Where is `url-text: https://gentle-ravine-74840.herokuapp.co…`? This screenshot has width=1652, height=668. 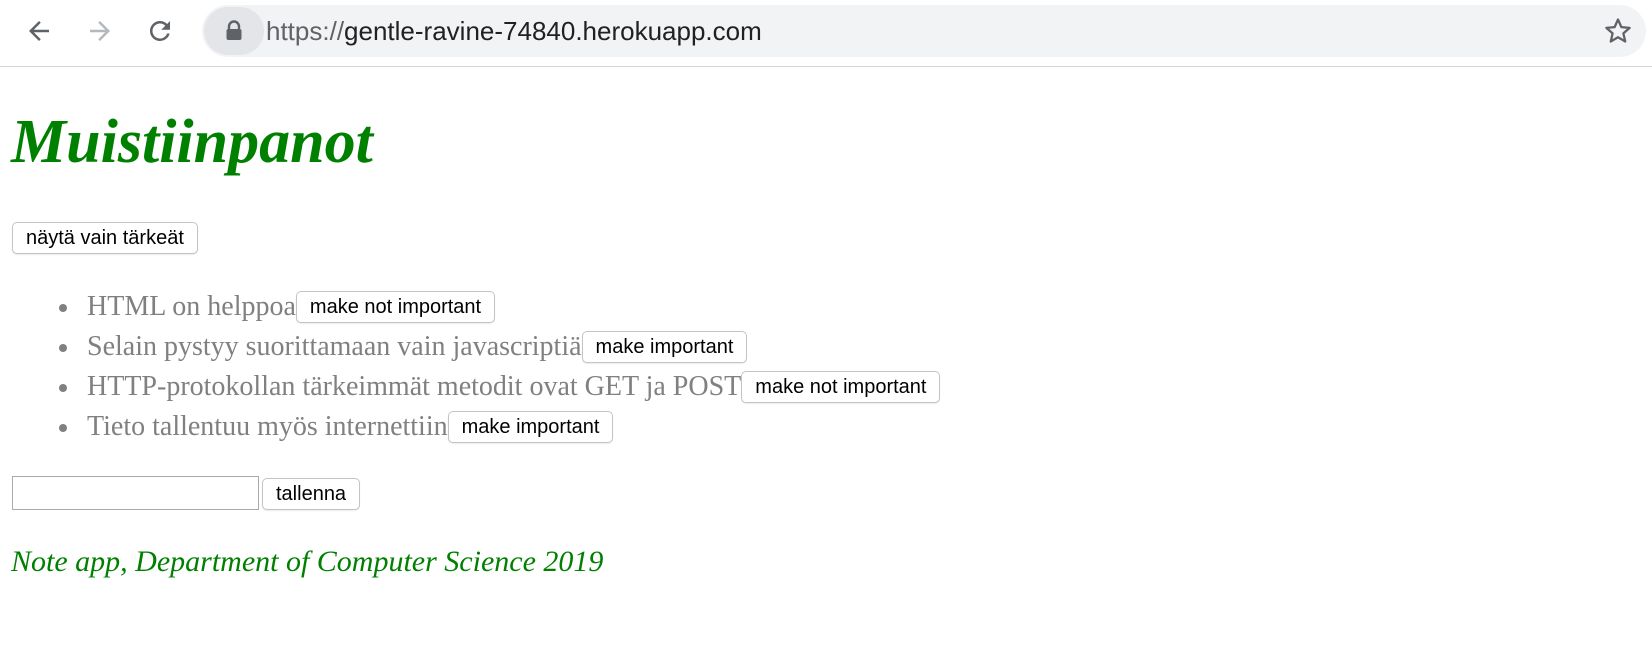
url-text: https://gentle-ravine-74840.herokuapp.co… is located at coordinates (514, 31).